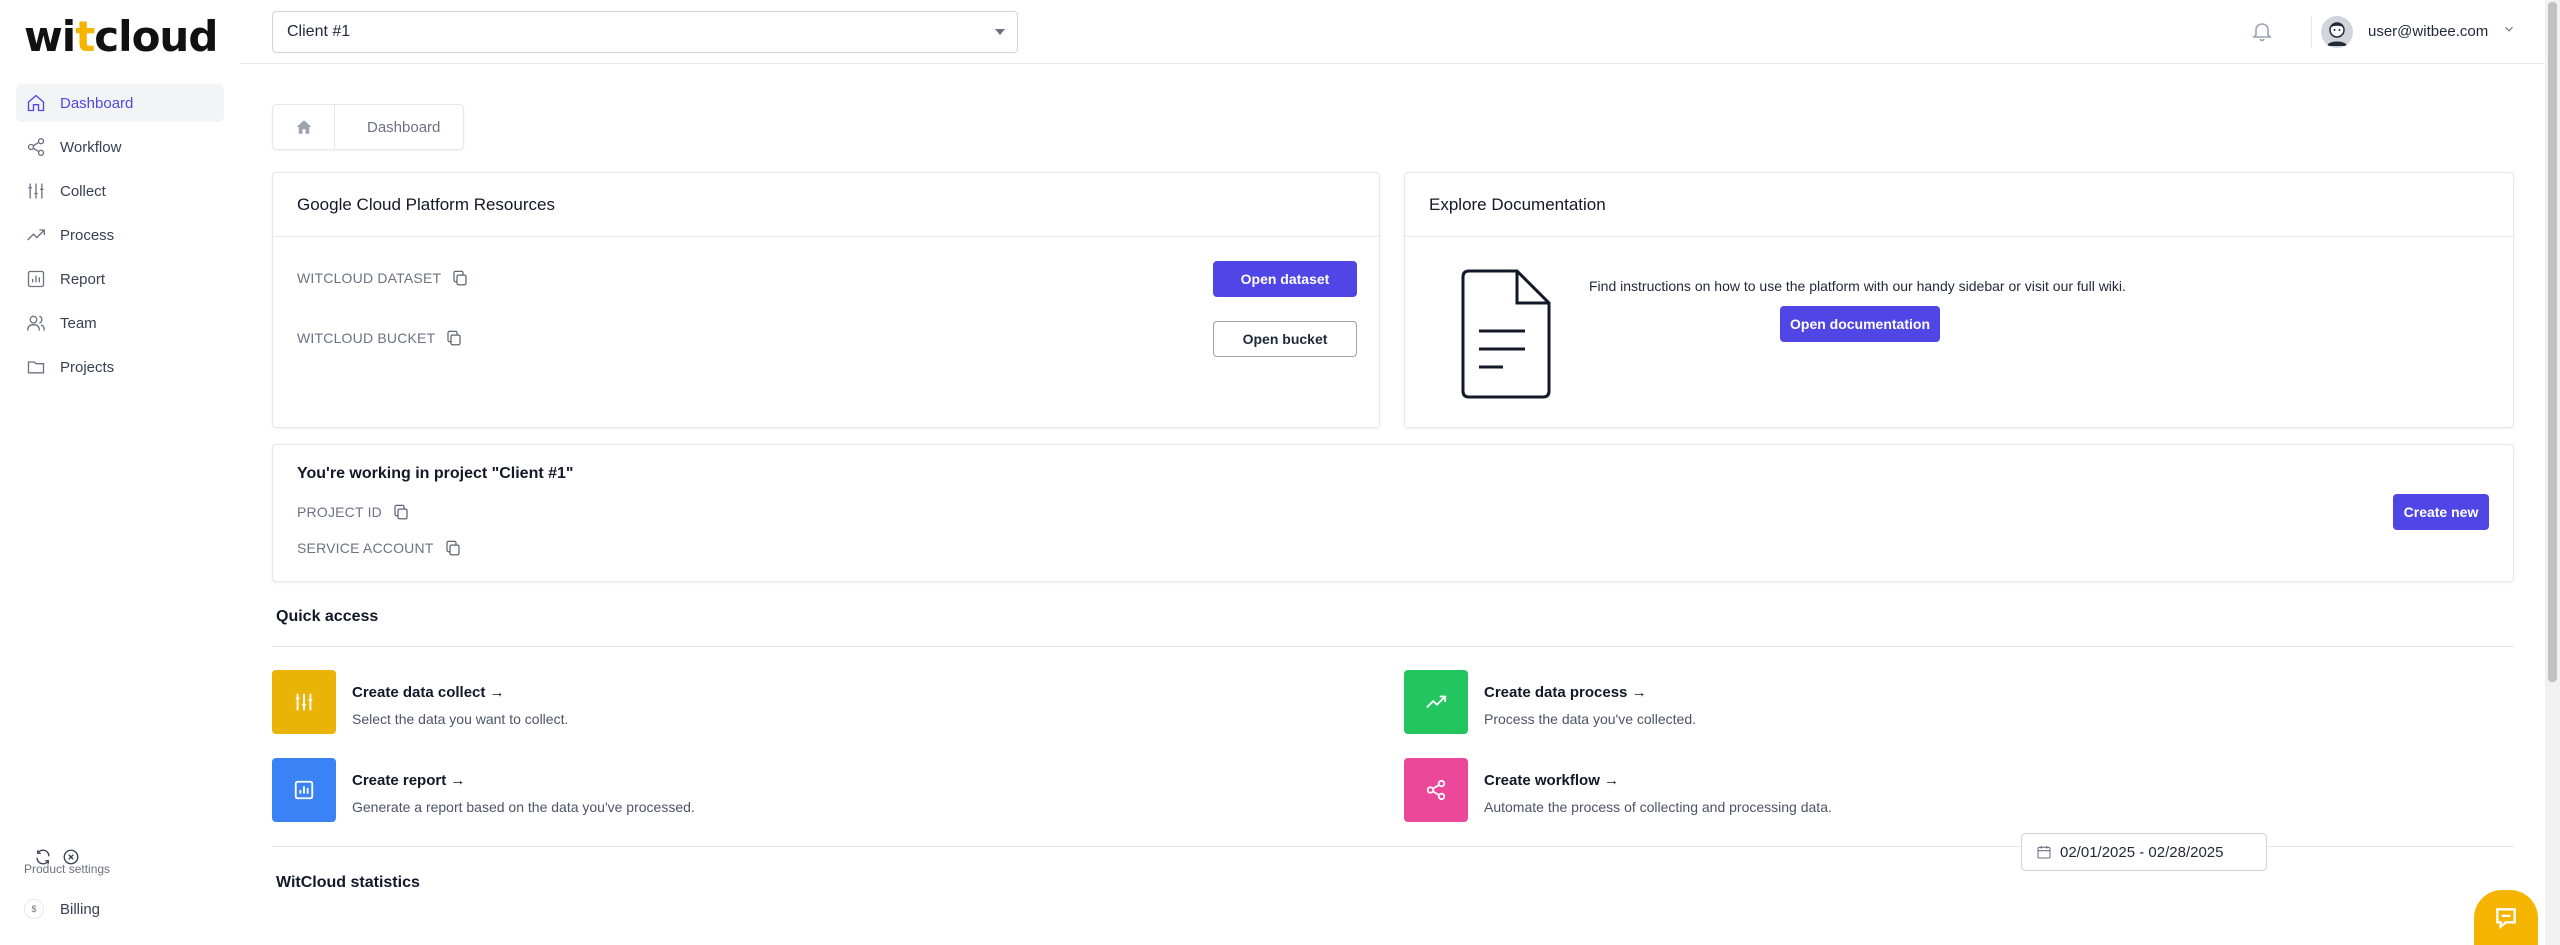  Describe the element at coordinates (71, 857) in the screenshot. I see `close-circle-icon` at that location.